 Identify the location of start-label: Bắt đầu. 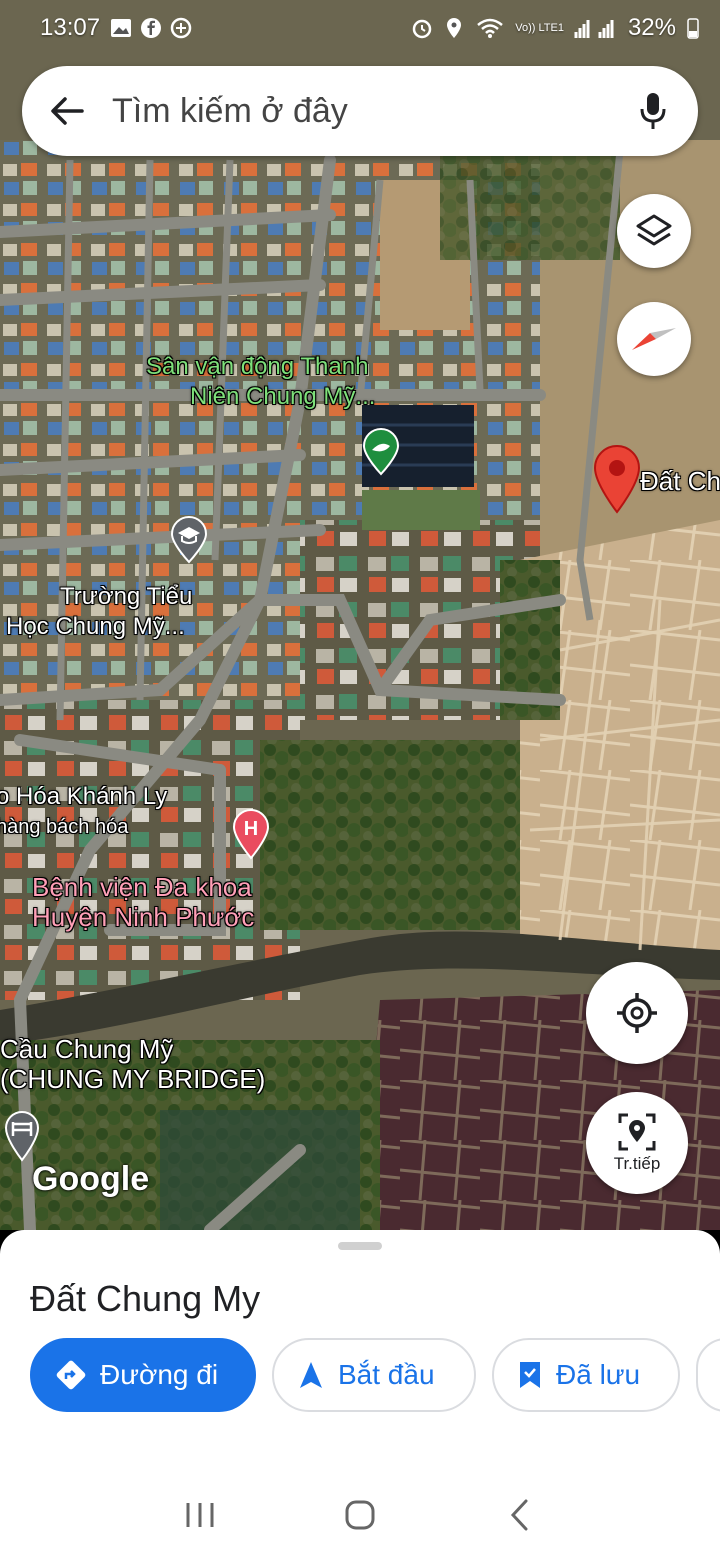
(386, 1374).